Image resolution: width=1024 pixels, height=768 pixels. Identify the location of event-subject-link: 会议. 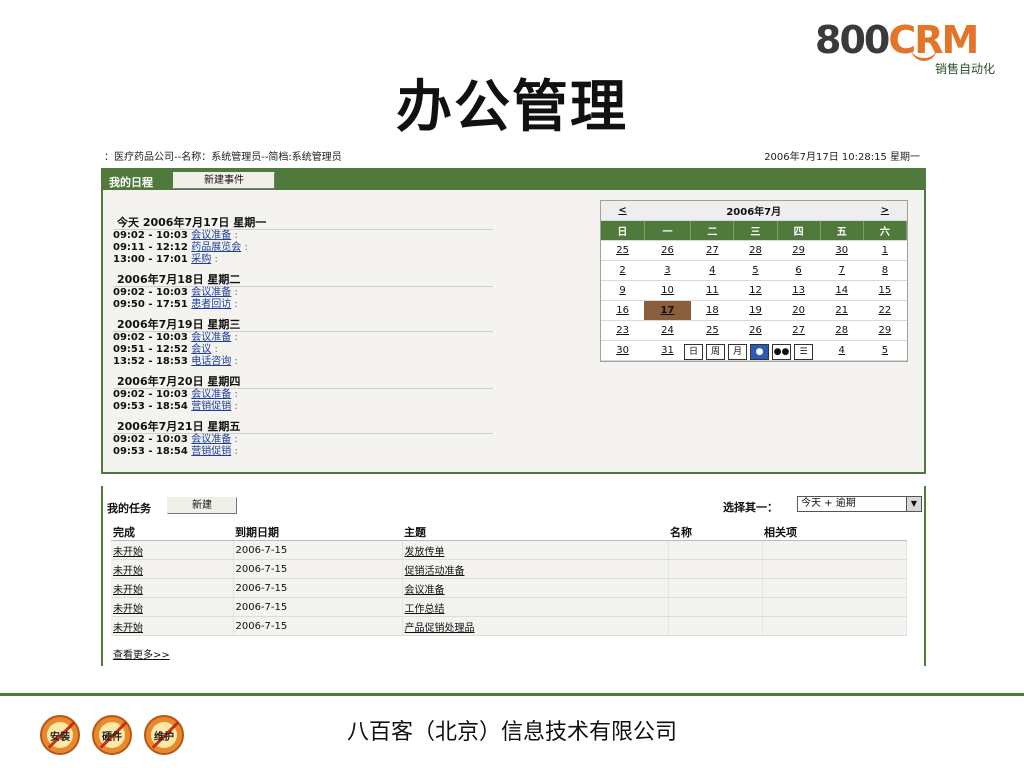
(201, 349).